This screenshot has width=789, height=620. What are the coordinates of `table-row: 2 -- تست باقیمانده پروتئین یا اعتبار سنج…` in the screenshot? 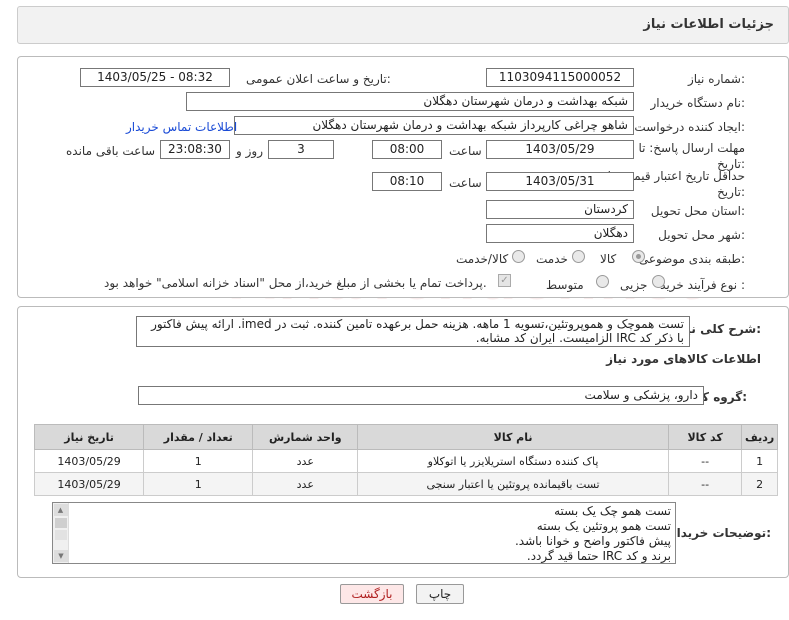 It's located at (405, 484).